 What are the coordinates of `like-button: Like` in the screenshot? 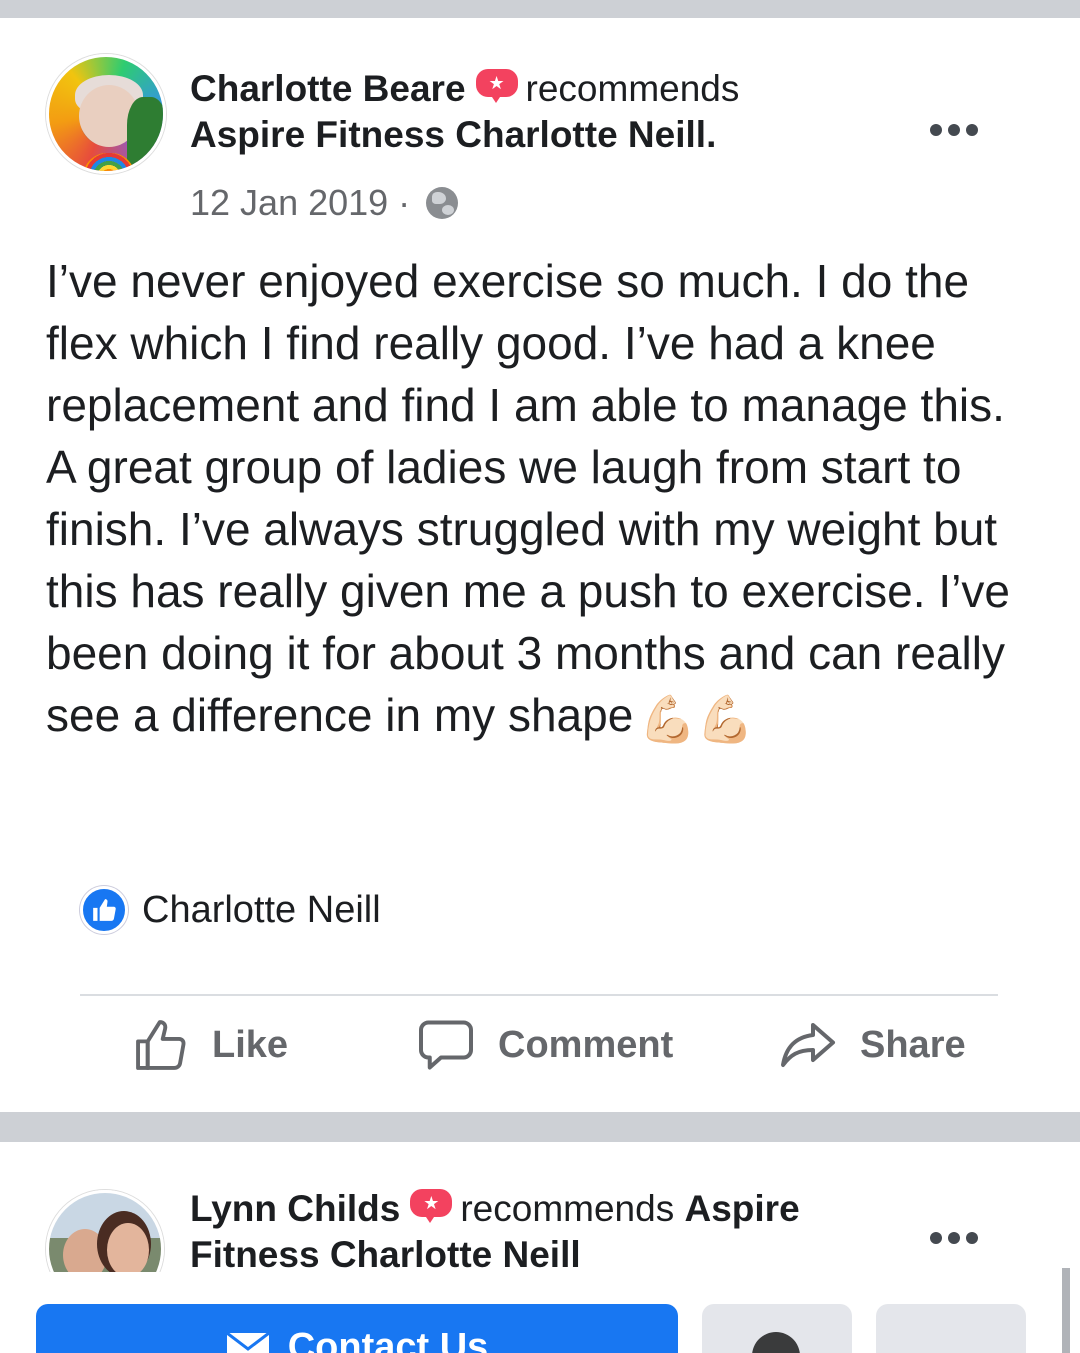 It's located at (210, 1045).